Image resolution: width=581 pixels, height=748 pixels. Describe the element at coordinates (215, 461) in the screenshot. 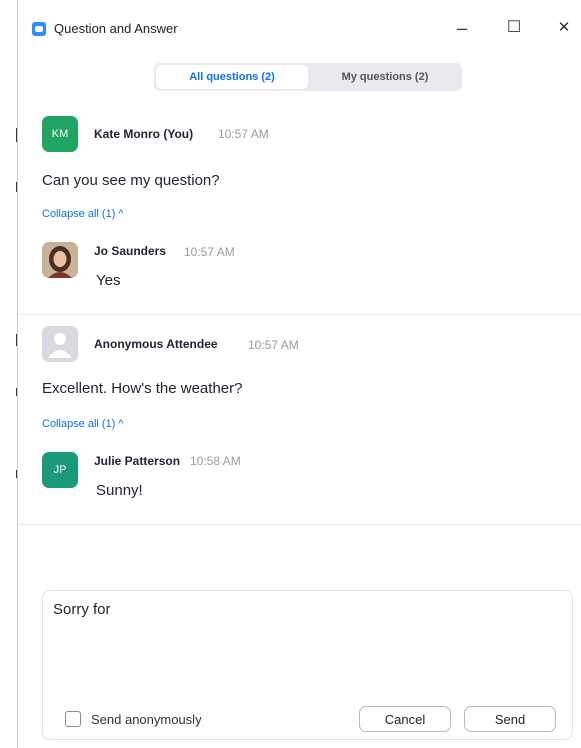

I see `reply-time: 10:58 AM` at that location.